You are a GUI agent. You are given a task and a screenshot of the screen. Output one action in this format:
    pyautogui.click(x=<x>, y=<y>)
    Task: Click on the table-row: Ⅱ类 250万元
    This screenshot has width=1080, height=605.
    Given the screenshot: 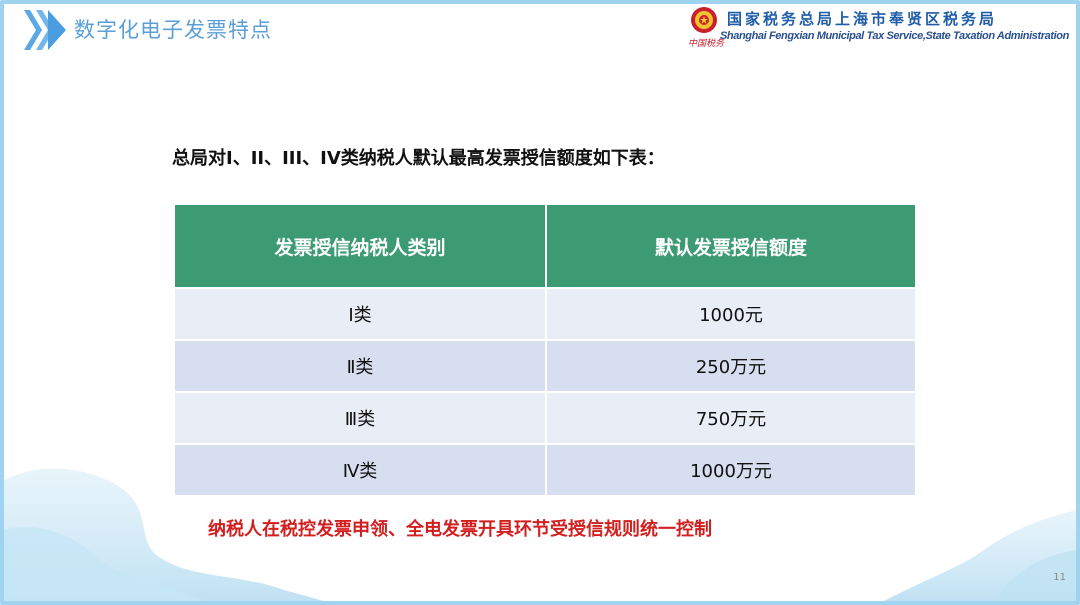 What is the action you would take?
    pyautogui.click(x=545, y=365)
    